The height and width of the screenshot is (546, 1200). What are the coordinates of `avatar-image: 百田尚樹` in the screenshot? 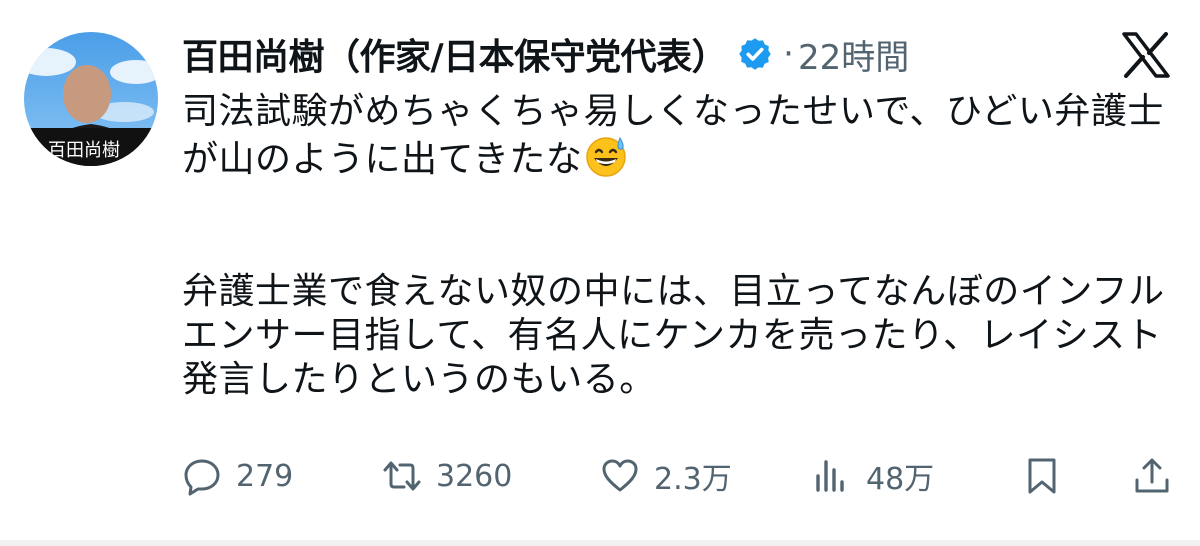 It's located at (91, 99).